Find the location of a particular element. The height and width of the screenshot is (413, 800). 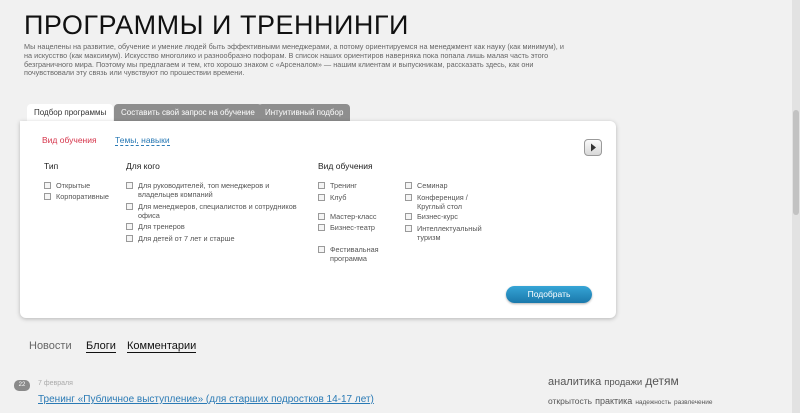

comment-count-badge: 22 is located at coordinates (22, 385).